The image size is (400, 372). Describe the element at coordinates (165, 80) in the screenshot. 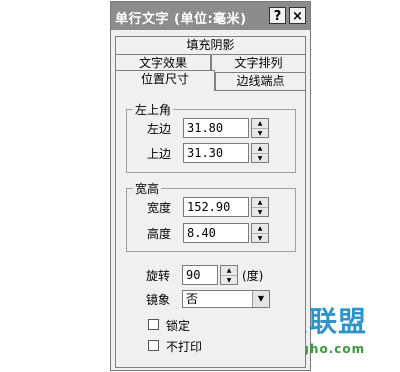

I see `tab-position-size: 位置尺寸` at that location.